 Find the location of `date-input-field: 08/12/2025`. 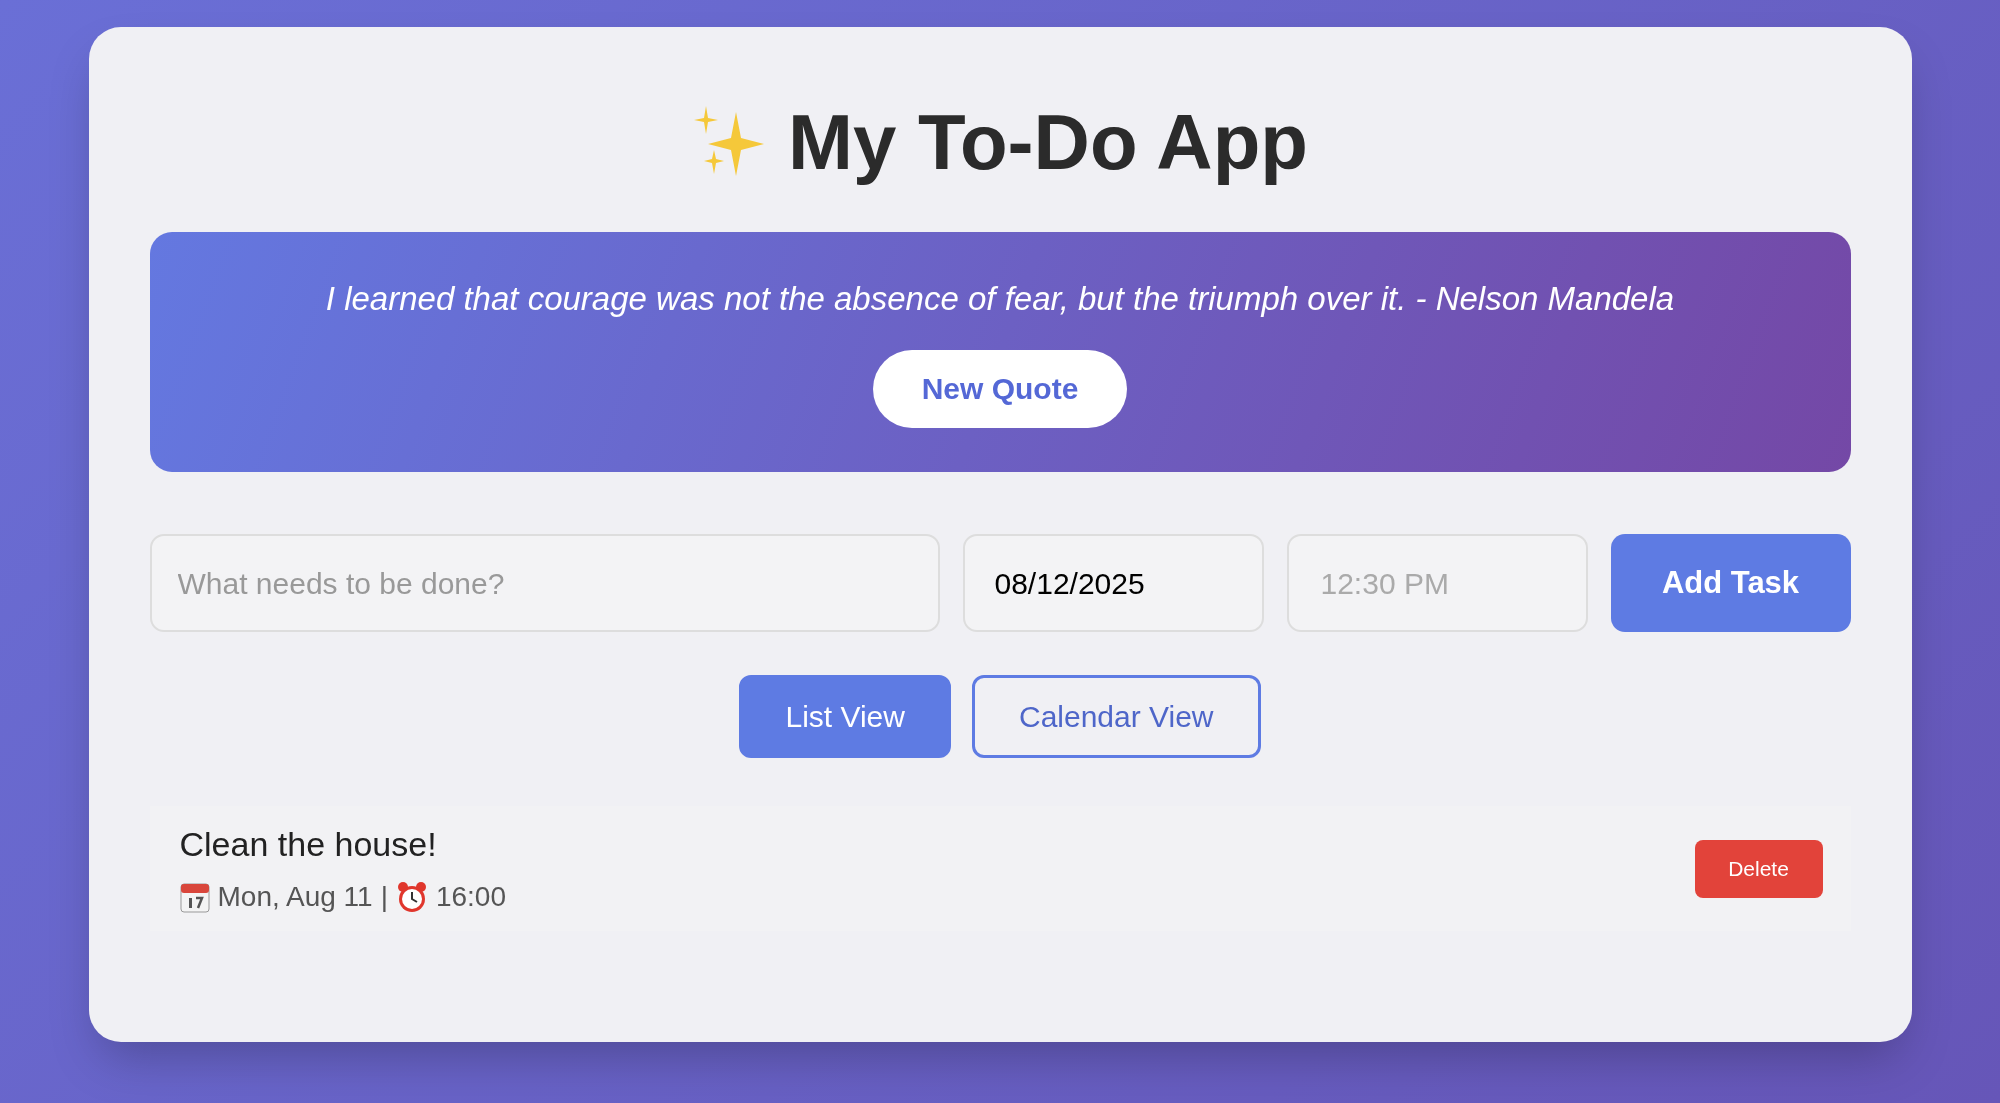

date-input-field: 08/12/2025 is located at coordinates (1113, 583).